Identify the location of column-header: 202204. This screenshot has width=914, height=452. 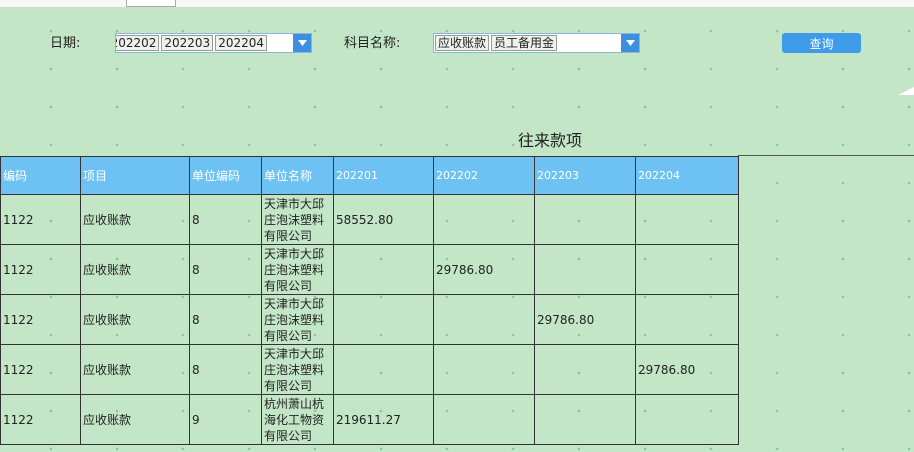
(687, 175).